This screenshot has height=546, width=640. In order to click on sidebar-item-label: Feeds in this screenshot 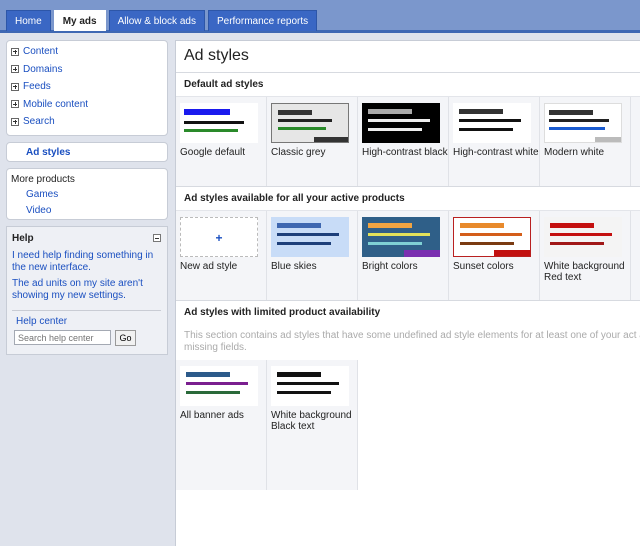, I will do `click(37, 87)`.